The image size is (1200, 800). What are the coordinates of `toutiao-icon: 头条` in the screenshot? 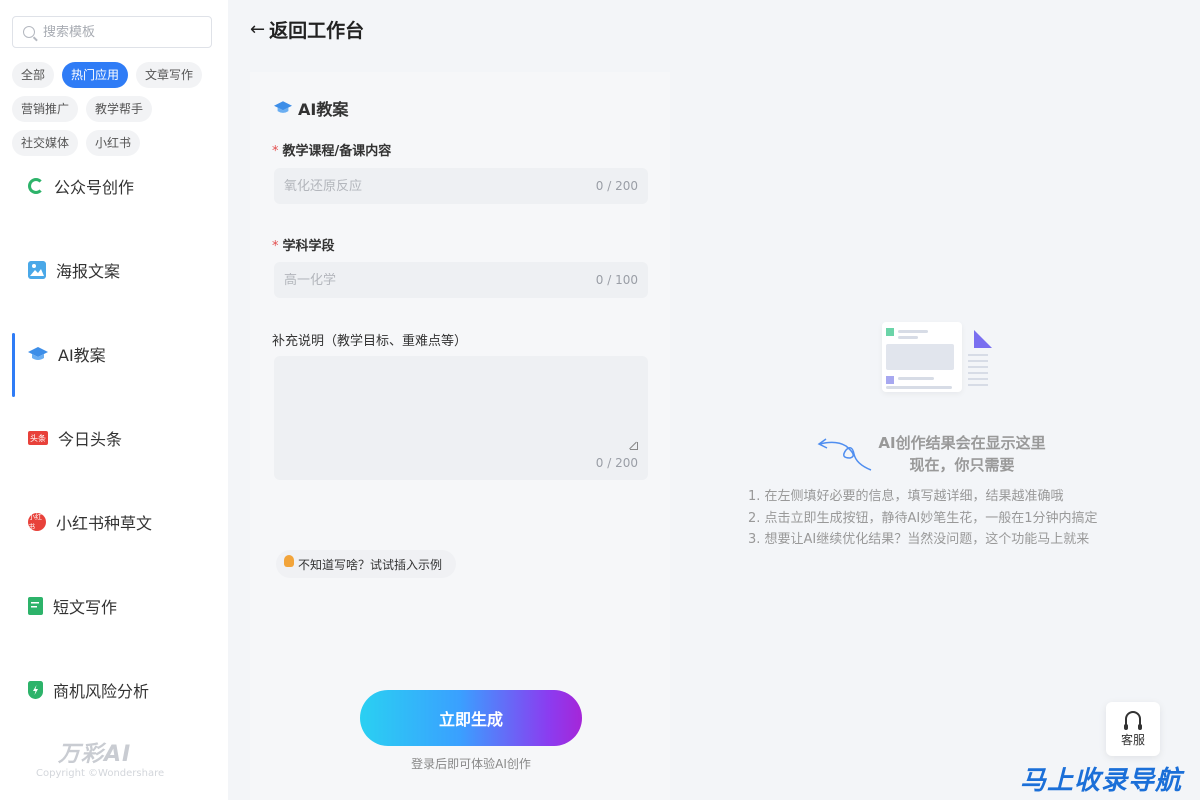 It's located at (38, 438).